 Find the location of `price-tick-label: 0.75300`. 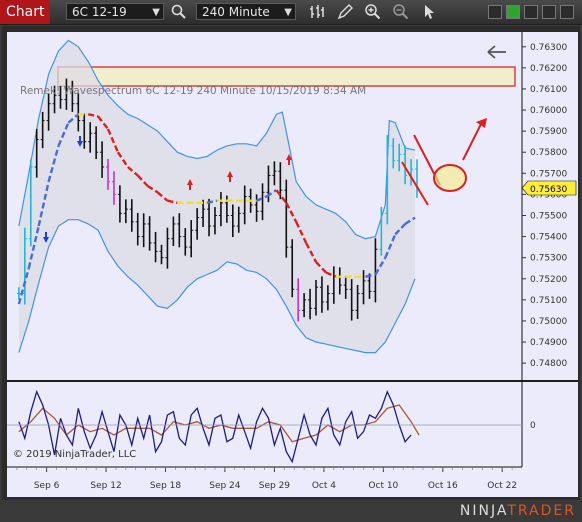

price-tick-label: 0.75300 is located at coordinates (548, 259).